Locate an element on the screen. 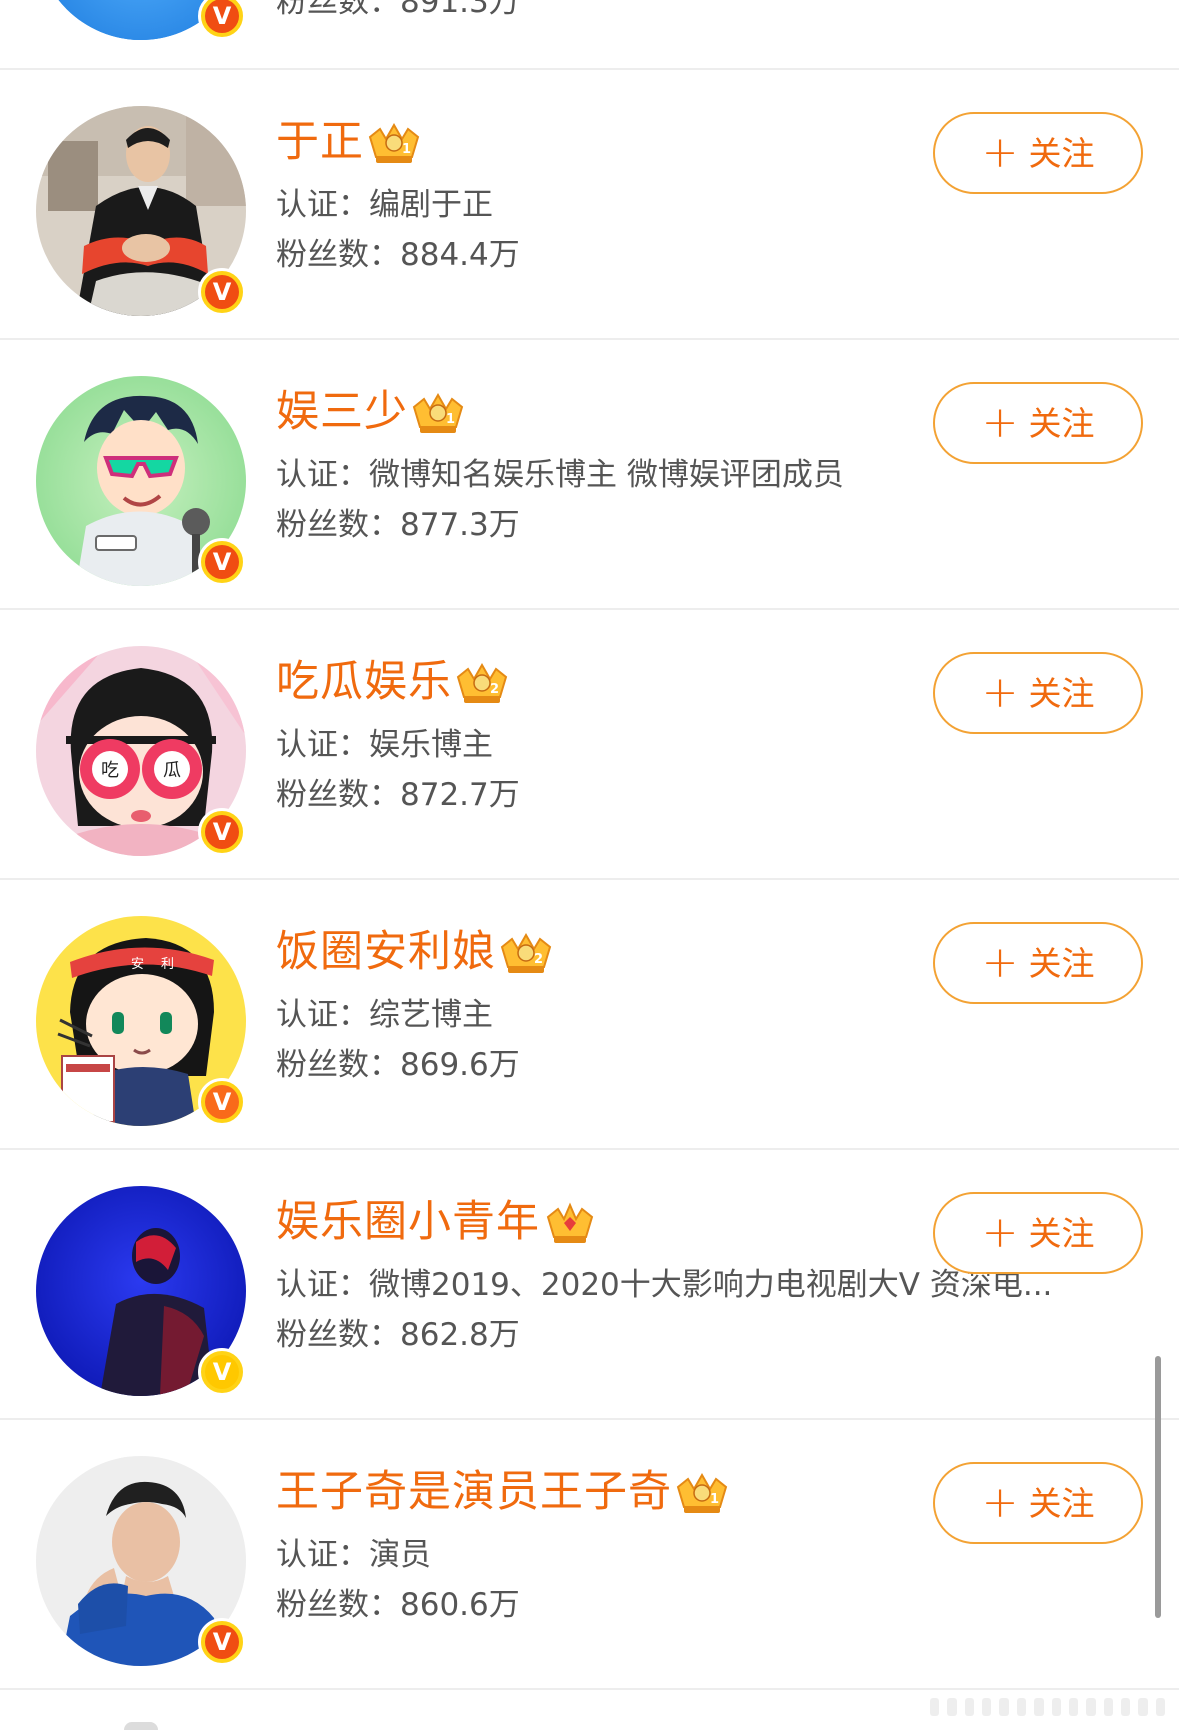  fans-count: 粉丝数：884.4万 is located at coordinates (398, 255).